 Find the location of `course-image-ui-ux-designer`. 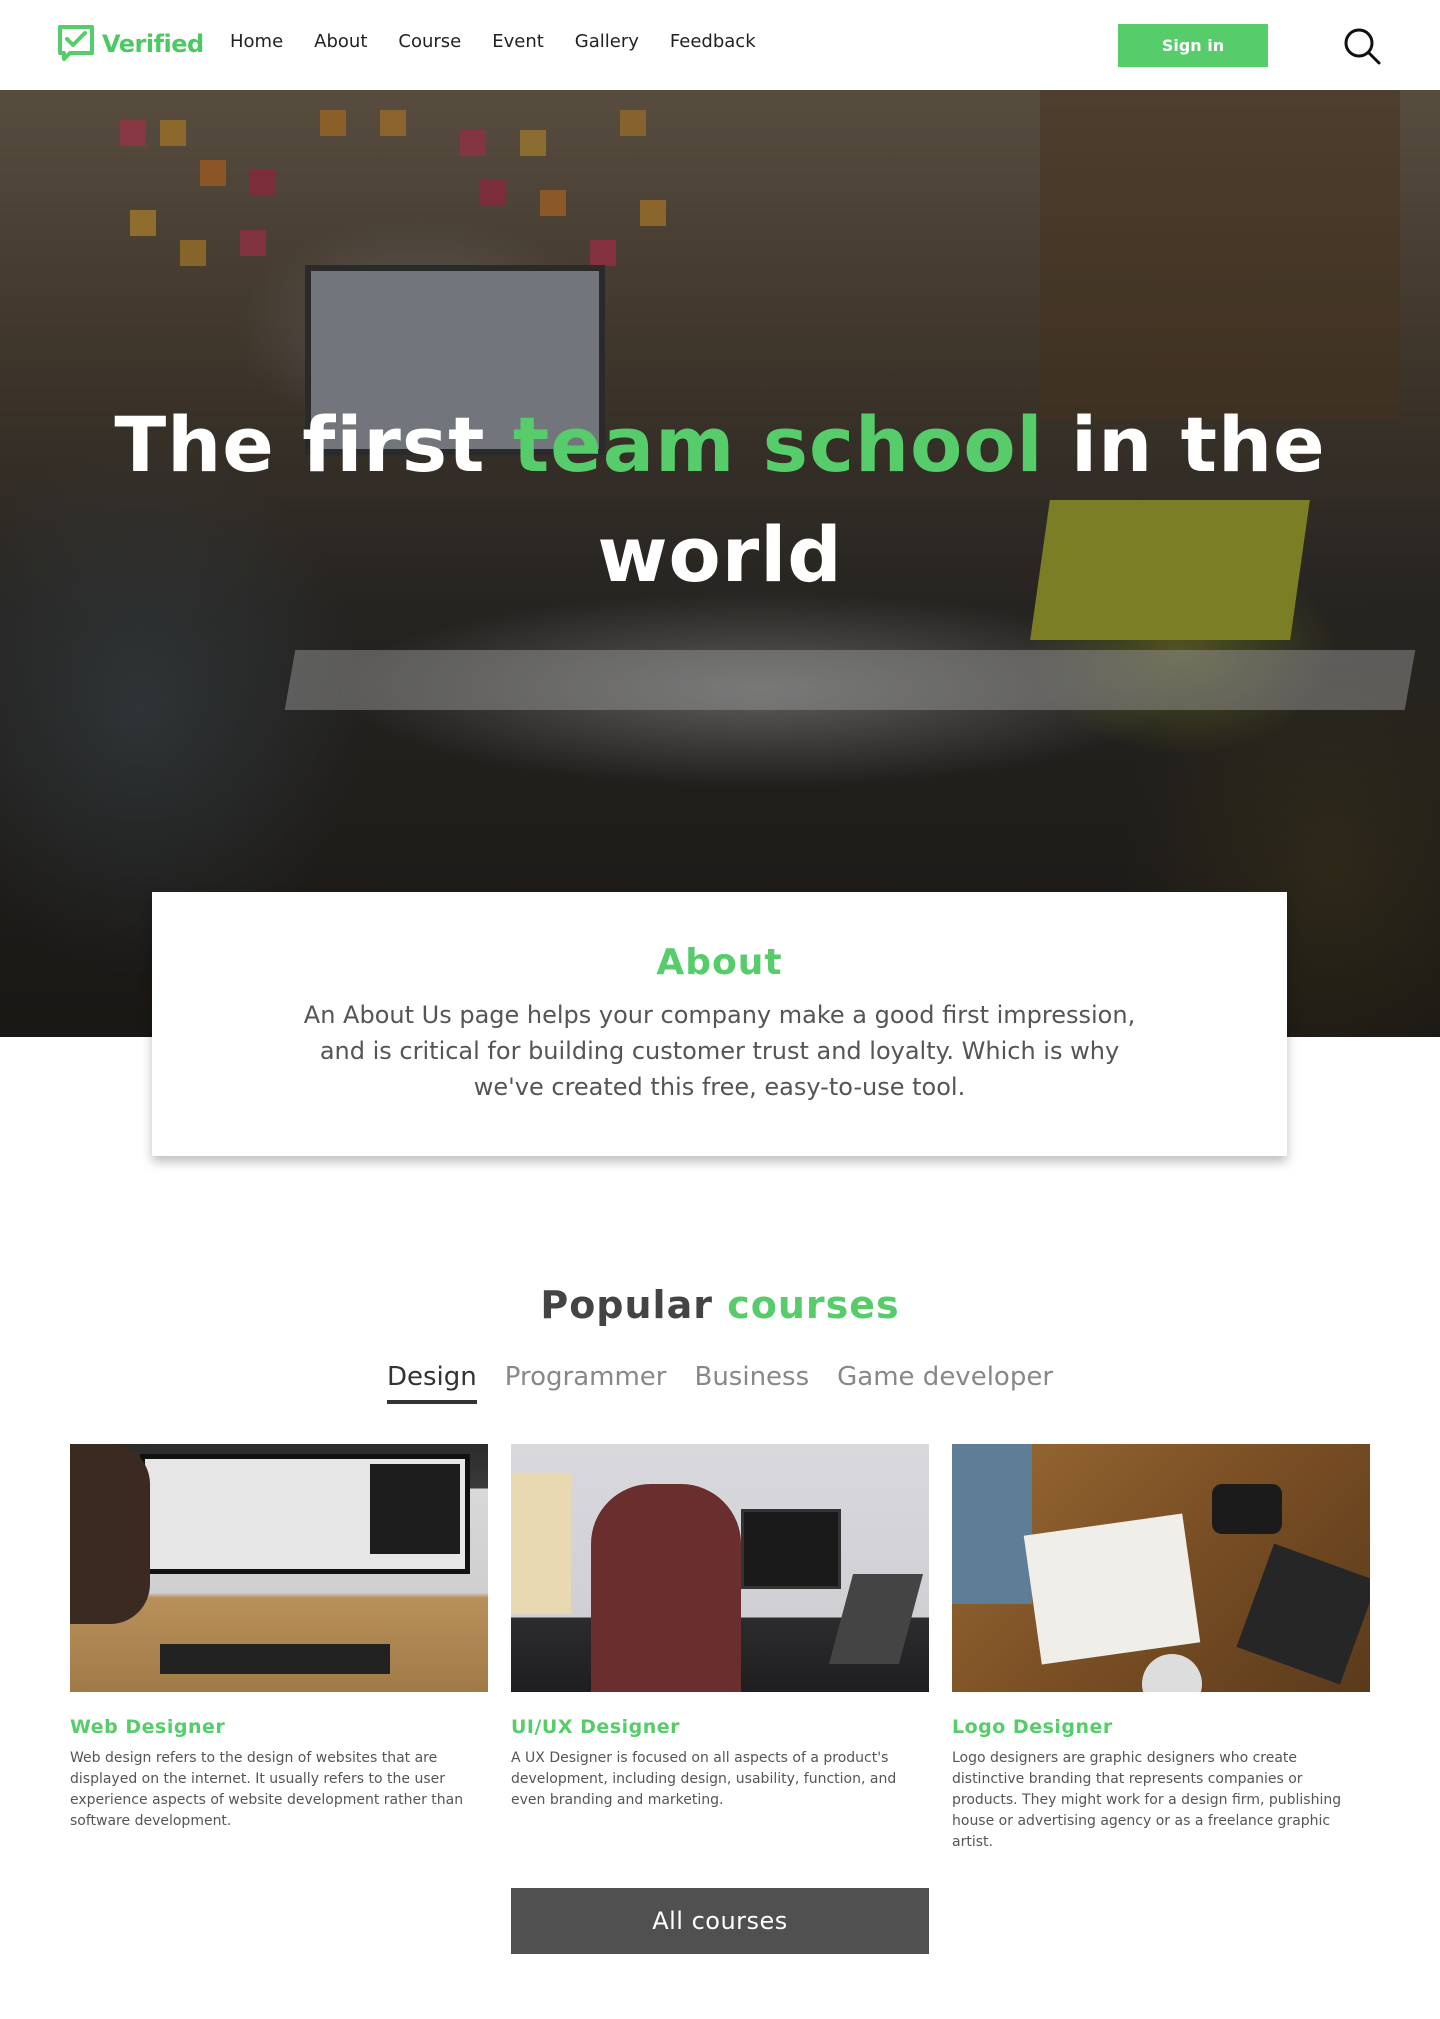

course-image-ui-ux-designer is located at coordinates (720, 1568).